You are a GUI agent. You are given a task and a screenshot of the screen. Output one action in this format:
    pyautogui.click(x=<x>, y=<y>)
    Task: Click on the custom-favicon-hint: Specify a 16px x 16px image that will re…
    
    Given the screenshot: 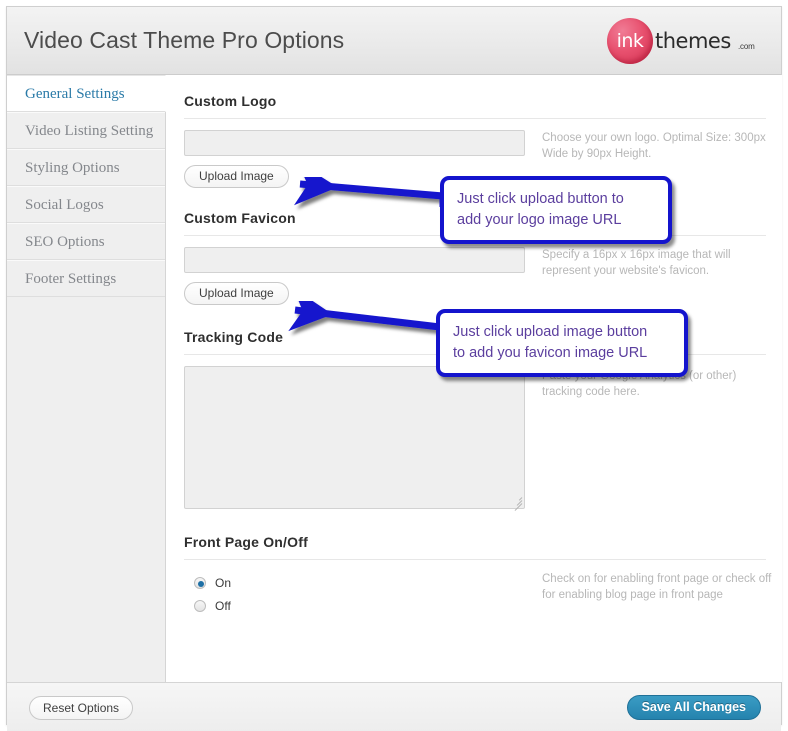 What is the action you would take?
    pyautogui.click(x=636, y=263)
    